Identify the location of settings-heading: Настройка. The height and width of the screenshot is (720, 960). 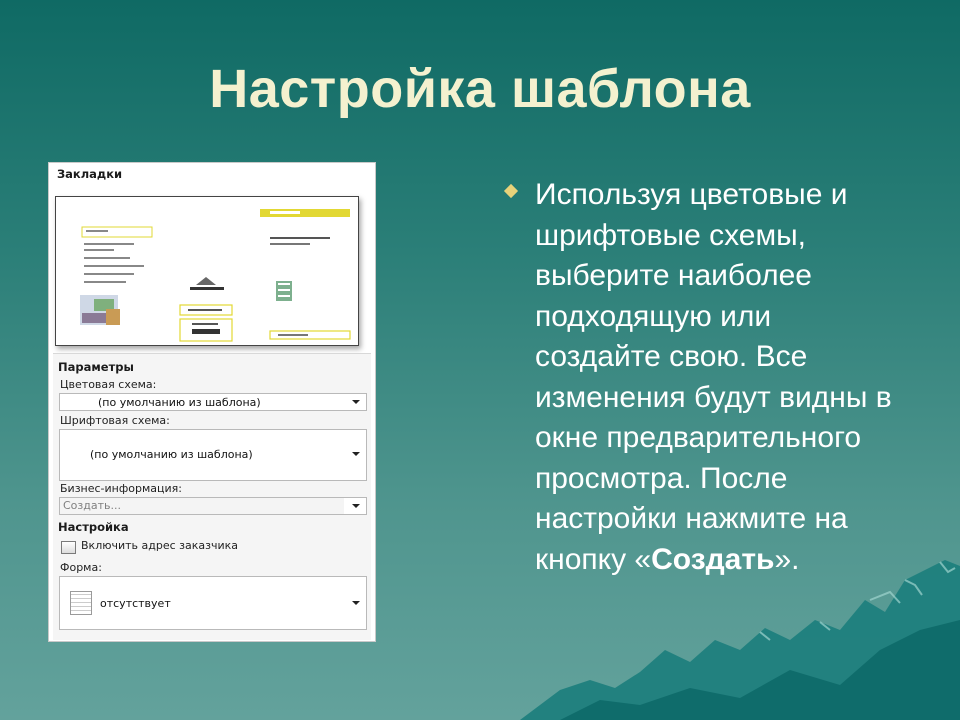
(93, 527).